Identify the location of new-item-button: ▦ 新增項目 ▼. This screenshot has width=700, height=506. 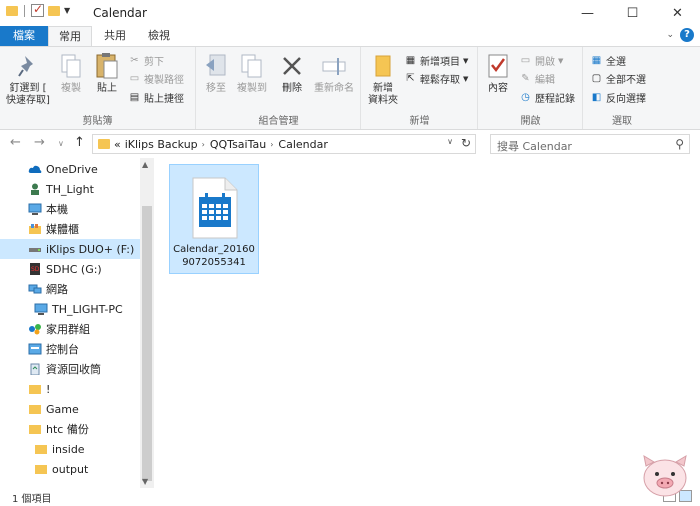
(436, 60).